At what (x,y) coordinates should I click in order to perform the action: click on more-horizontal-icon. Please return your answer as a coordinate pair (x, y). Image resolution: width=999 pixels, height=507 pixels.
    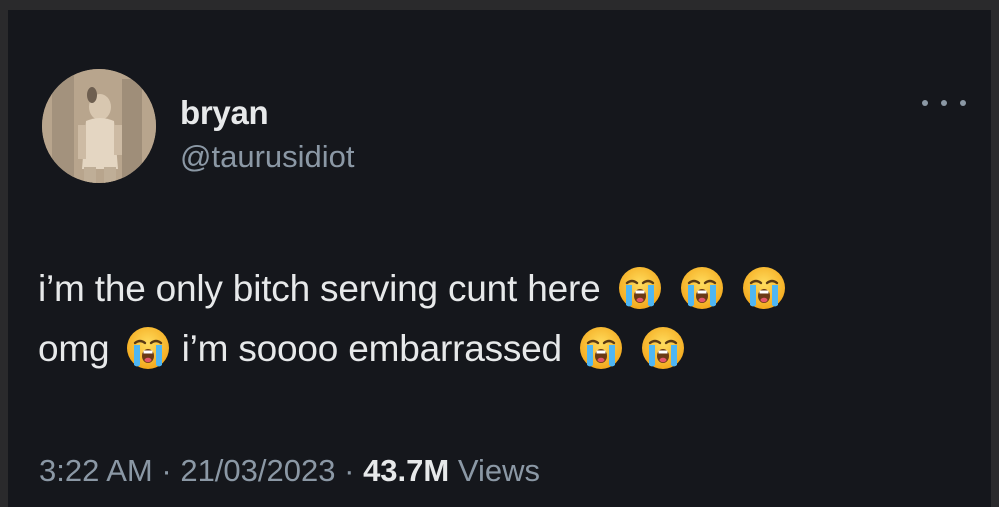
    Looking at the image, I should click on (925, 103).